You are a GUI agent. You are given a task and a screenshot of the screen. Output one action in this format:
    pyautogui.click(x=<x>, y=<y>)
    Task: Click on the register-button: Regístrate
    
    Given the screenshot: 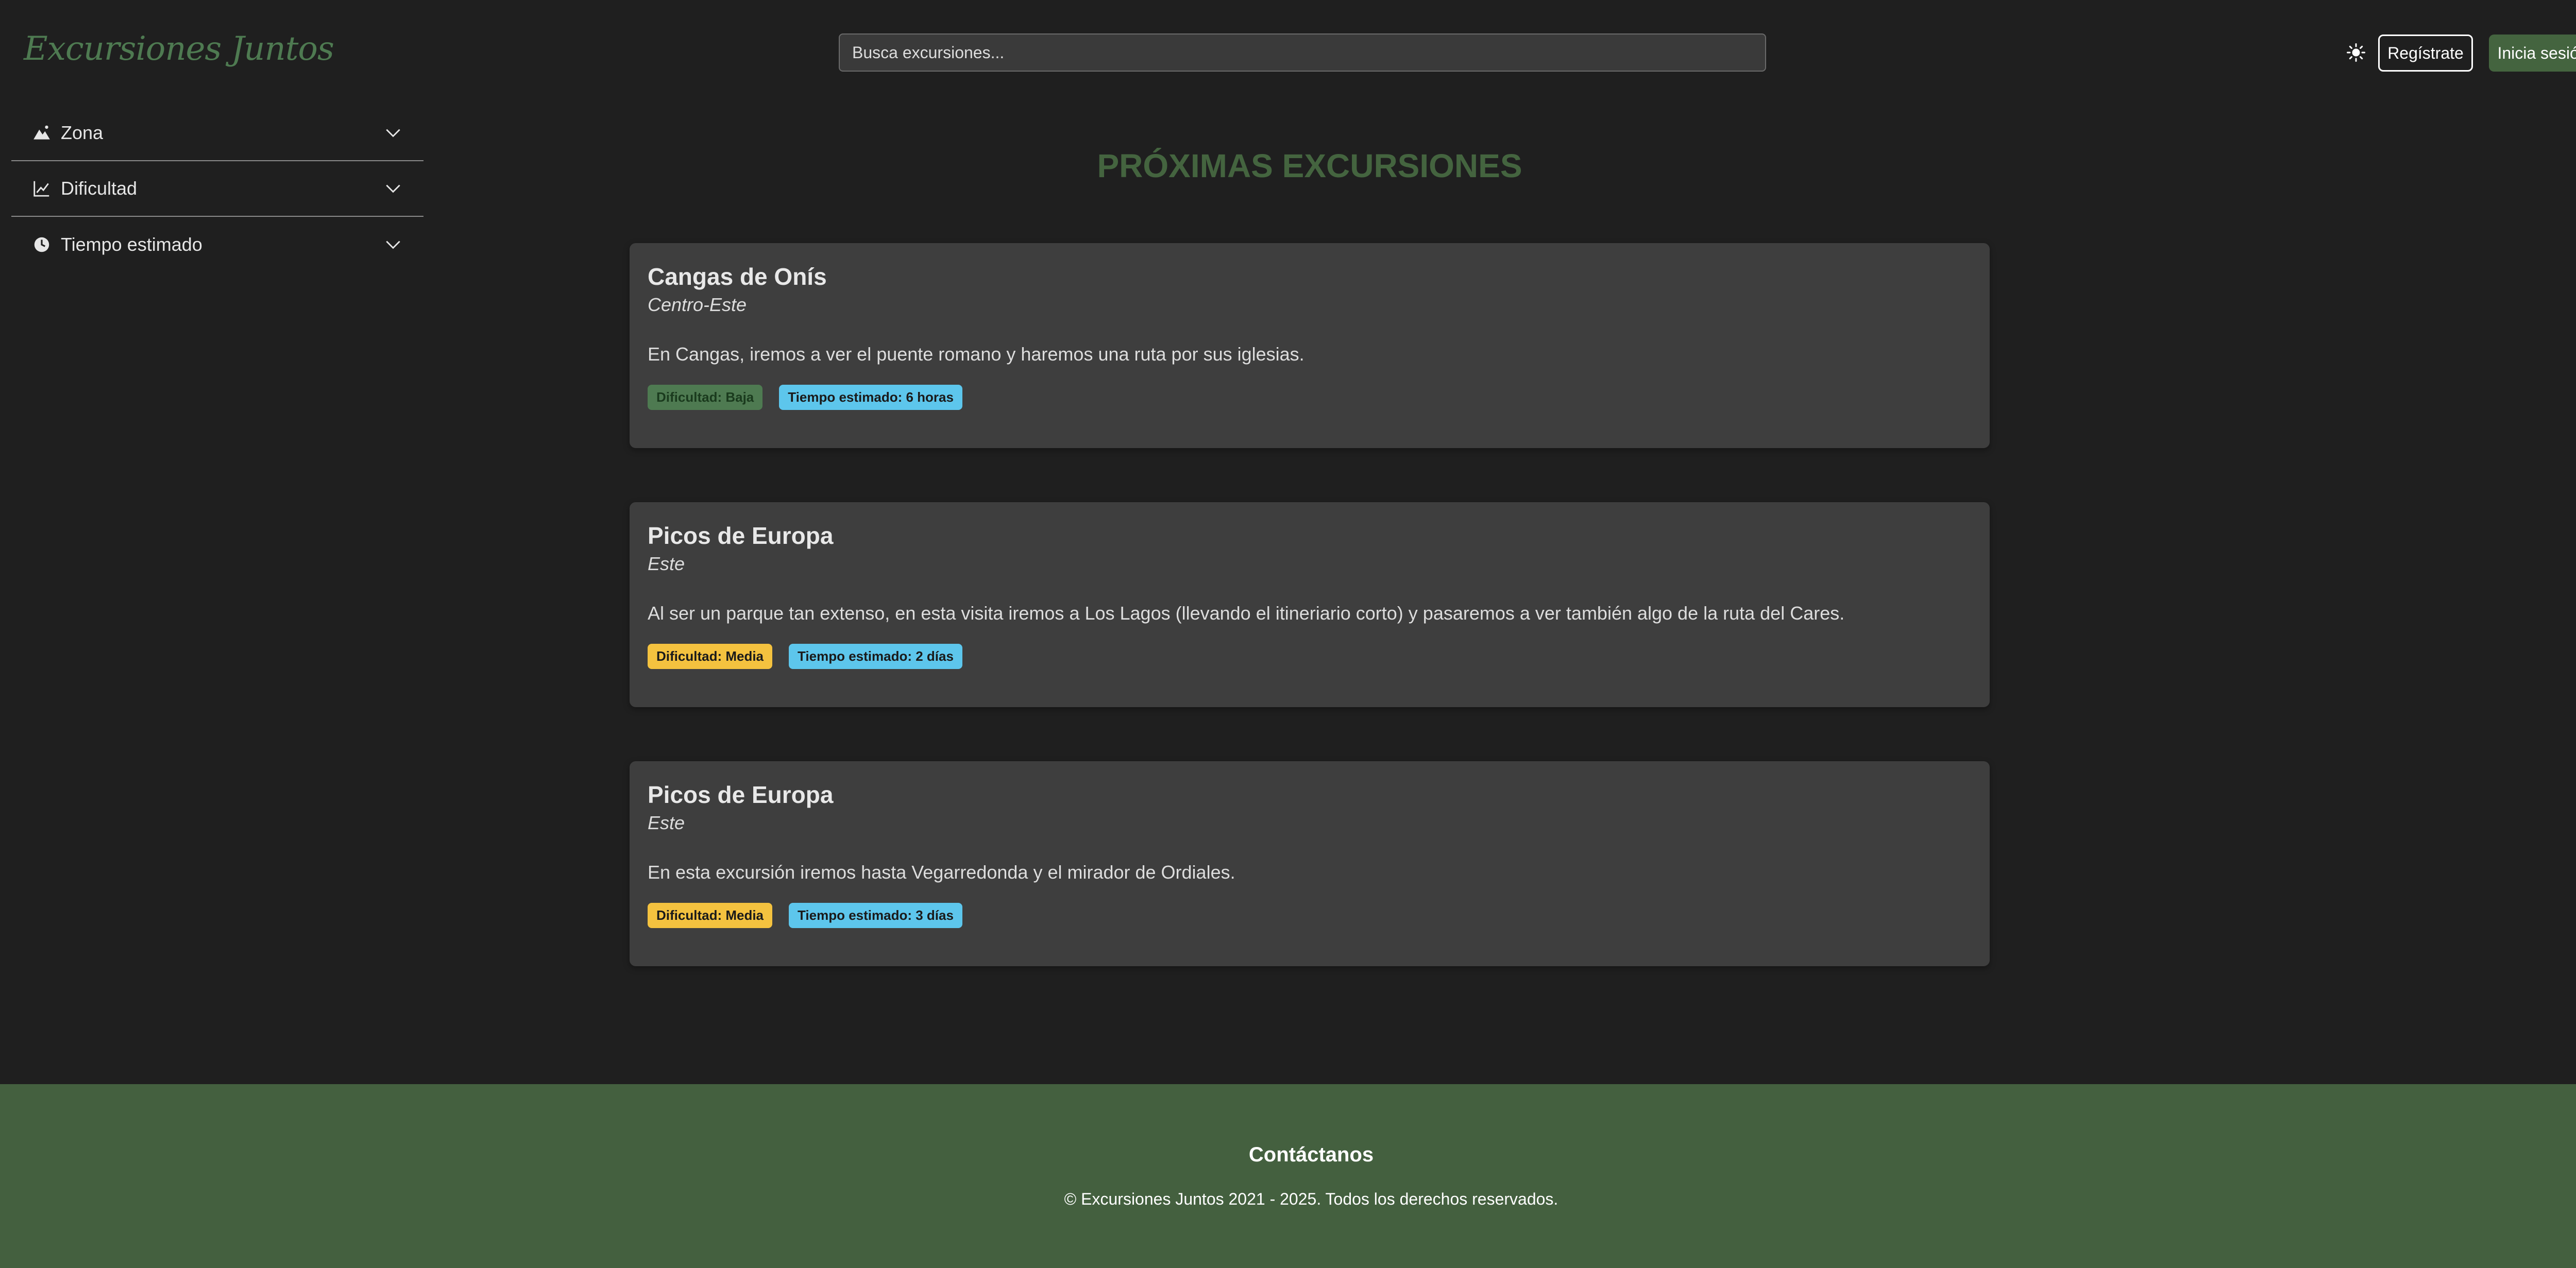 What is the action you would take?
    pyautogui.click(x=2425, y=53)
    